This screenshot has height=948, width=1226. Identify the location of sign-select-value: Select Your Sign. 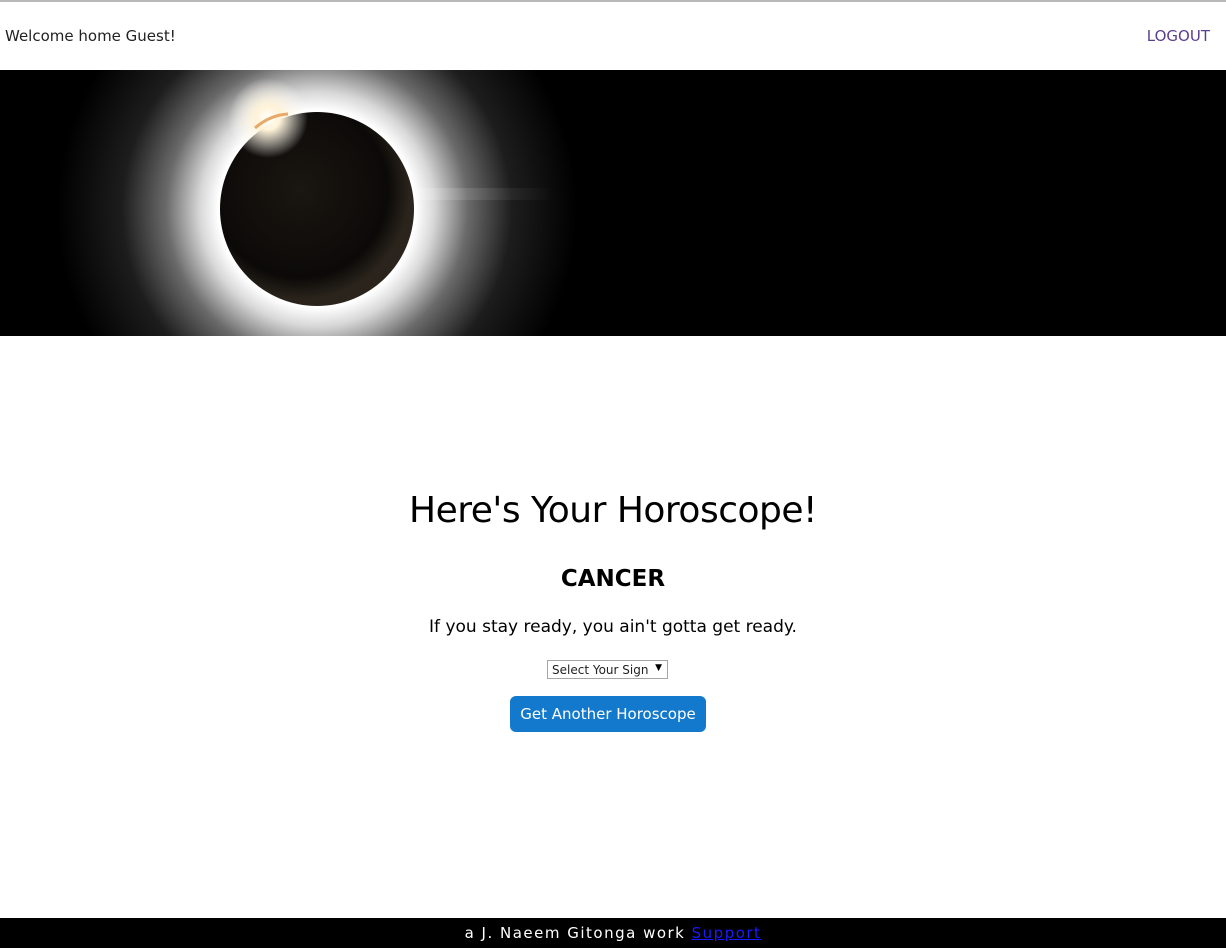
(600, 670).